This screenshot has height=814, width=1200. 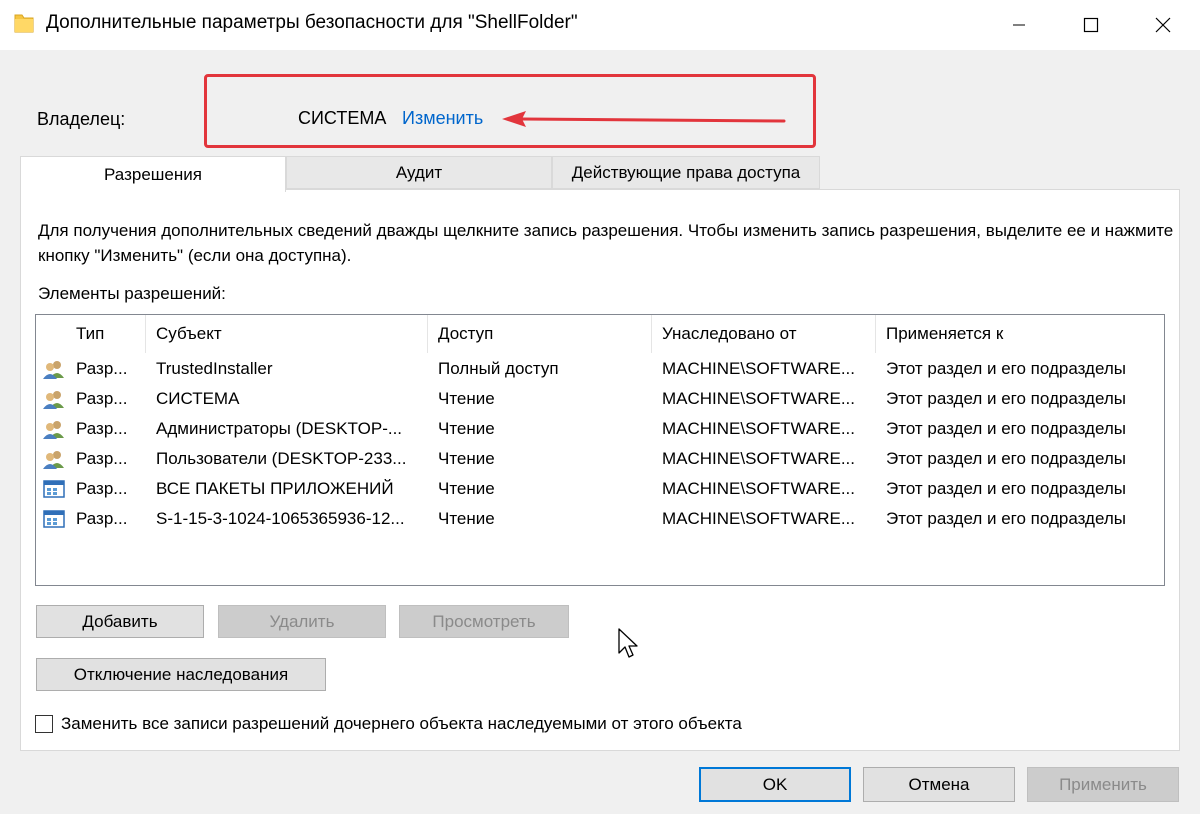 I want to click on view-button: Просмотреть, so click(x=484, y=621).